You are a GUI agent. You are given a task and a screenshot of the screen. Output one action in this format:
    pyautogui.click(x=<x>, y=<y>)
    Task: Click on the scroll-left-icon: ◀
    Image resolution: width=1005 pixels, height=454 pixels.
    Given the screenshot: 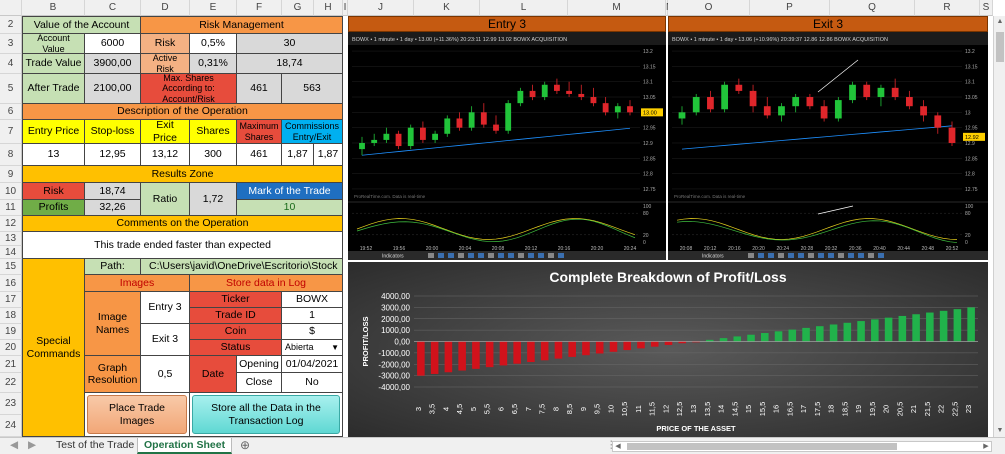 What is the action you would take?
    pyautogui.click(x=618, y=446)
    